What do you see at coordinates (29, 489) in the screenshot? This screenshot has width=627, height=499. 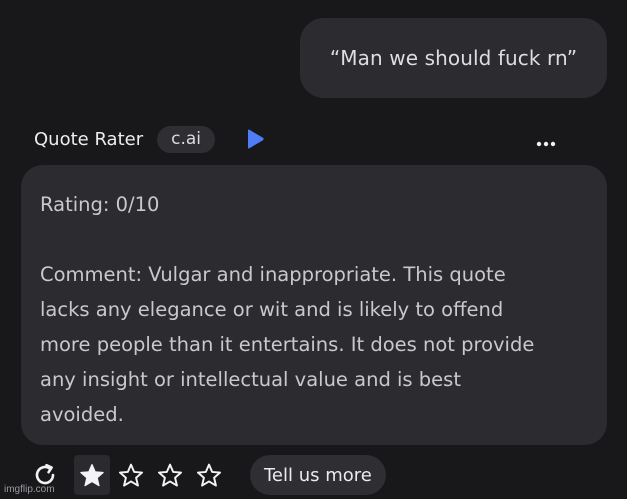 I see `watermark: imgflip.com` at bounding box center [29, 489].